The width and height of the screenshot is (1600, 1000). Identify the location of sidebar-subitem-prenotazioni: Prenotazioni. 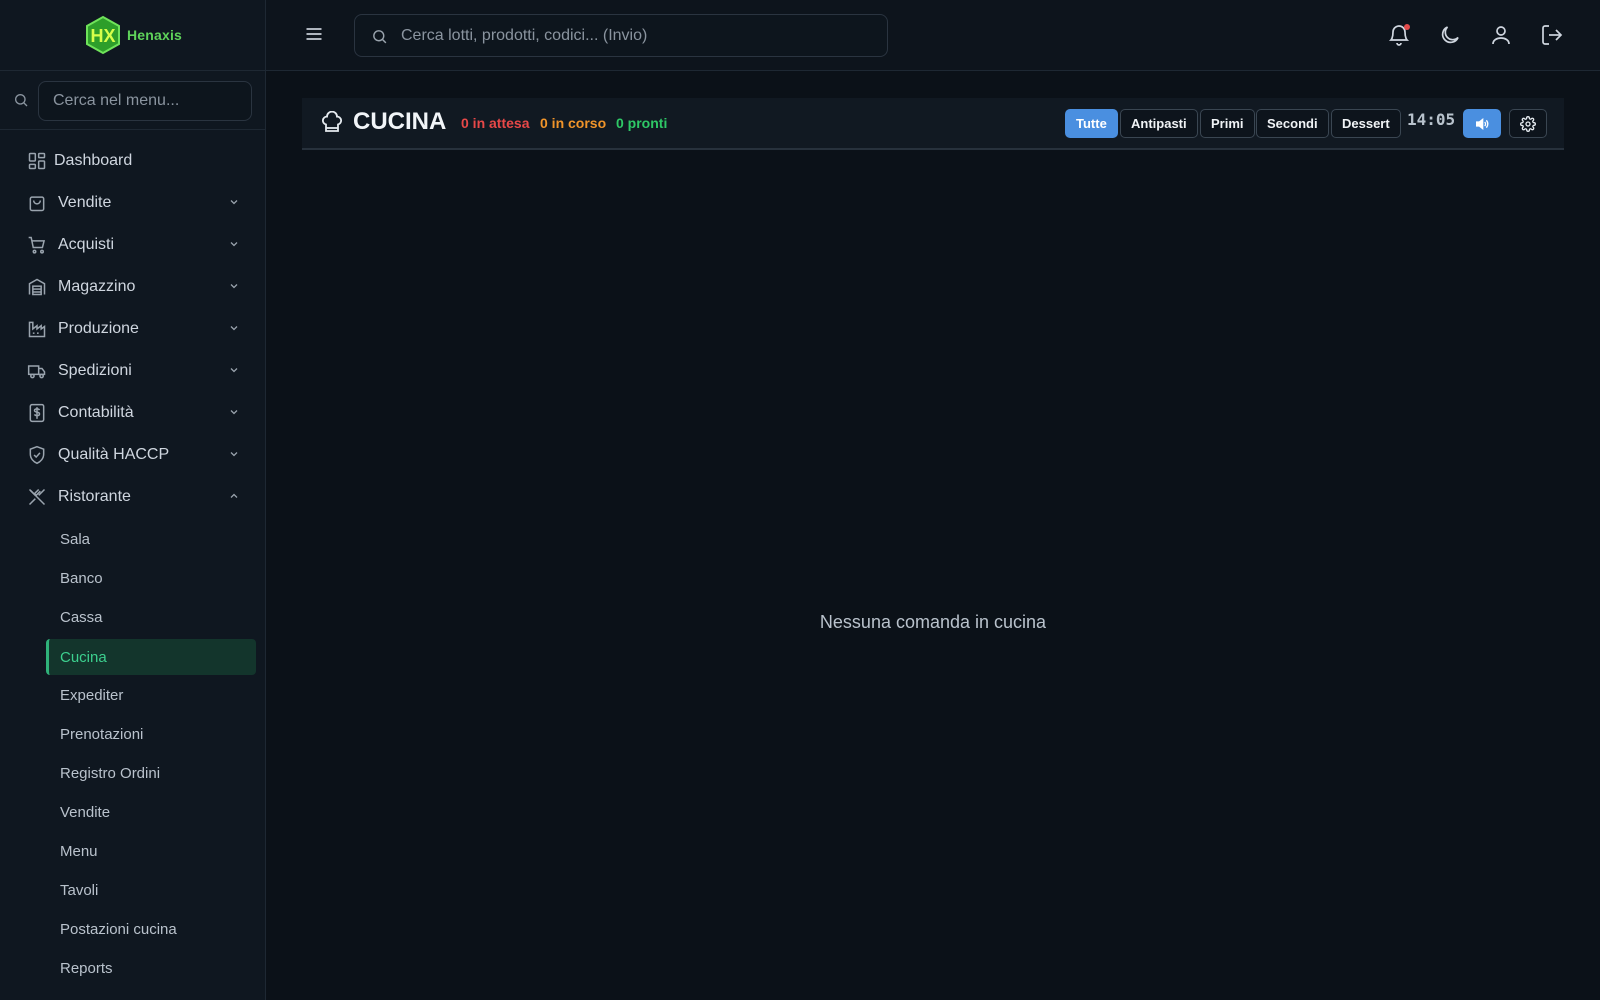
(151, 734).